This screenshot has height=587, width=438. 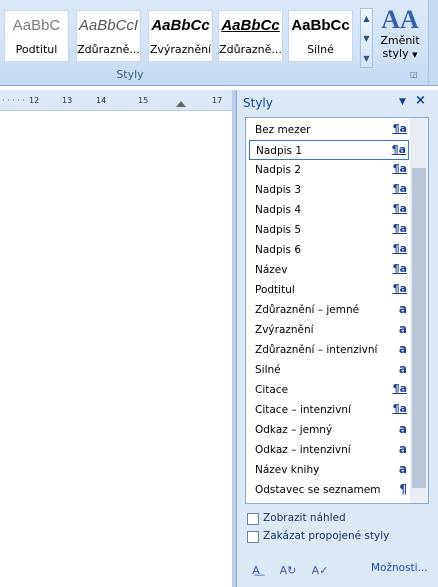 I want to click on disable-linked-styles-label: Zakázat propojené styly, so click(x=326, y=536).